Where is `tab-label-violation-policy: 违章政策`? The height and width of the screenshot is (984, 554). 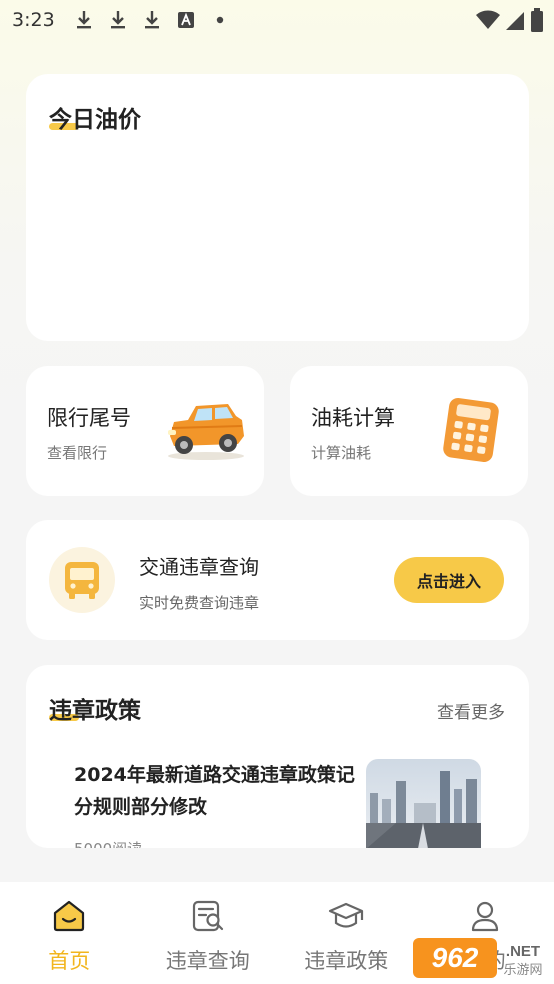
tab-label-violation-policy: 违章政策 is located at coordinates (346, 961).